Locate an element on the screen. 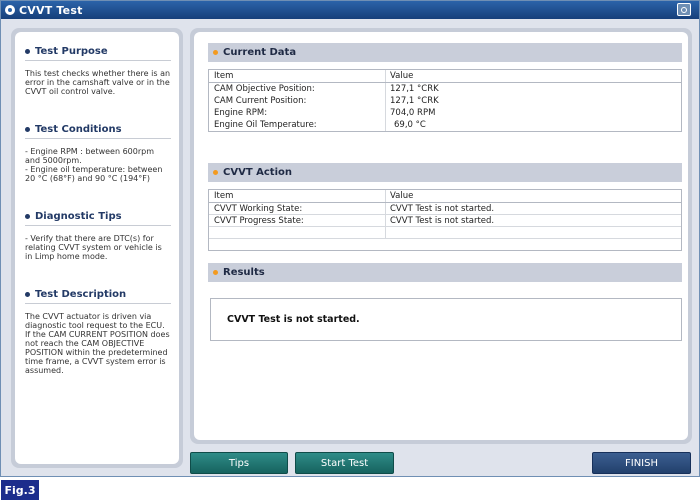  test-conditions-heading: Test Conditions is located at coordinates (98, 131).